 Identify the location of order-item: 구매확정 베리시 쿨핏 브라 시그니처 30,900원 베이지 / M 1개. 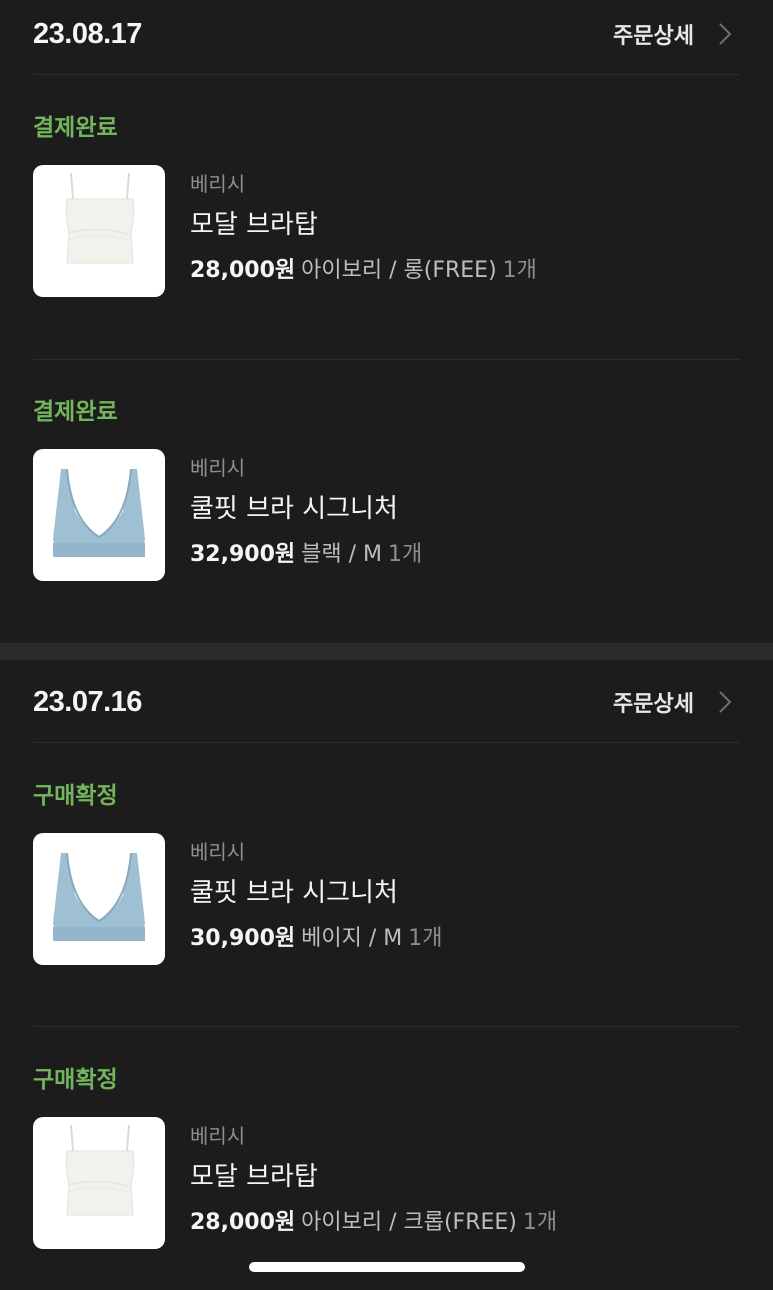
(386, 876).